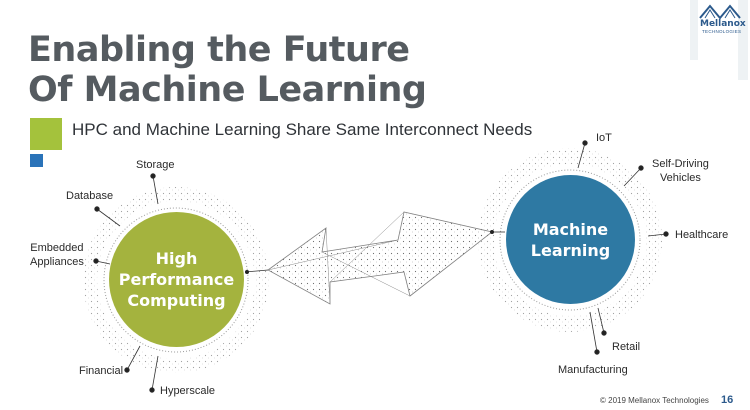 Image resolution: width=750 pixels, height=410 pixels. What do you see at coordinates (680, 171) in the screenshot?
I see `label-self-driving-vehicles: Self-Driving Vehicles` at bounding box center [680, 171].